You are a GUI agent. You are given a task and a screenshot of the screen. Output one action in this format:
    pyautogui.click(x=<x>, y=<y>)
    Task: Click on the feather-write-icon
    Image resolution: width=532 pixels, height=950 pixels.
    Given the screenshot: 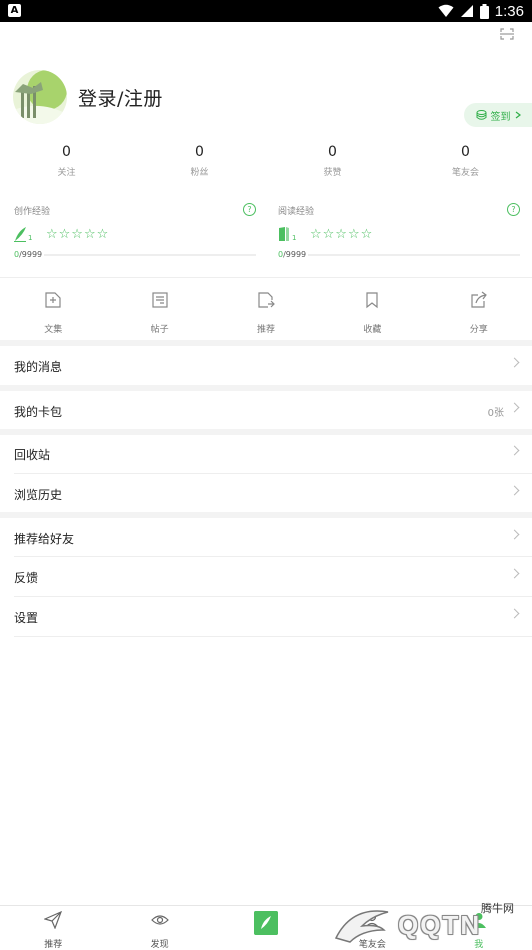 What is the action you would take?
    pyautogui.click(x=265, y=923)
    